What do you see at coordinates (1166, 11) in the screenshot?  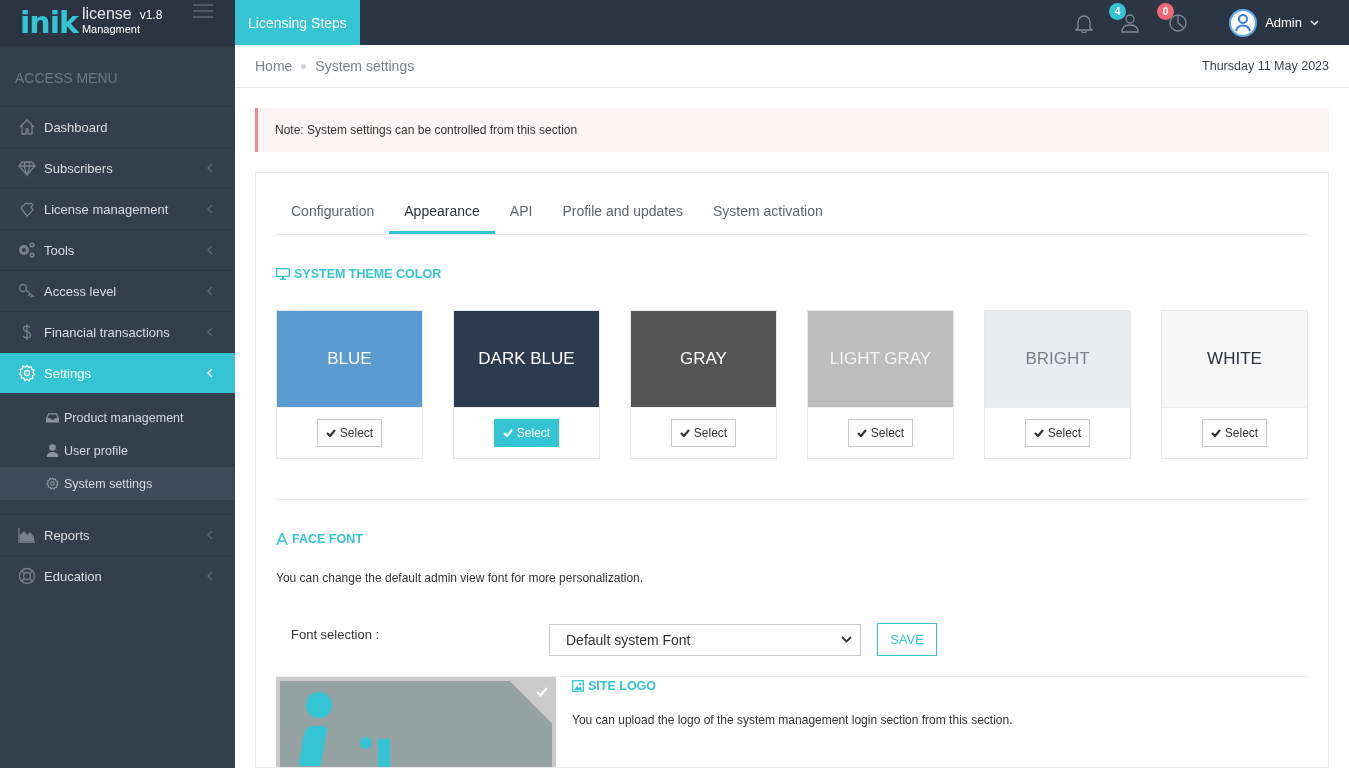 I see `count-badge: 0` at bounding box center [1166, 11].